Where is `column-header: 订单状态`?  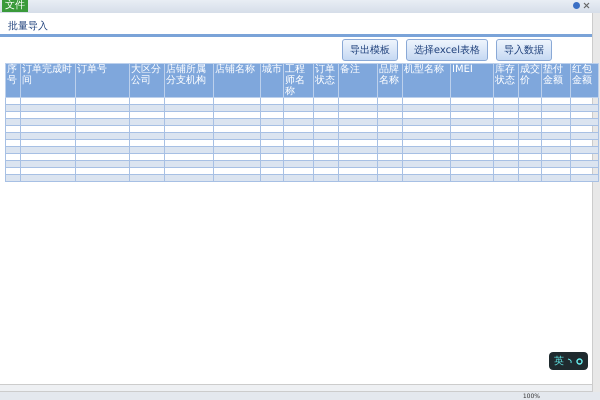 column-header: 订单状态 is located at coordinates (326, 81).